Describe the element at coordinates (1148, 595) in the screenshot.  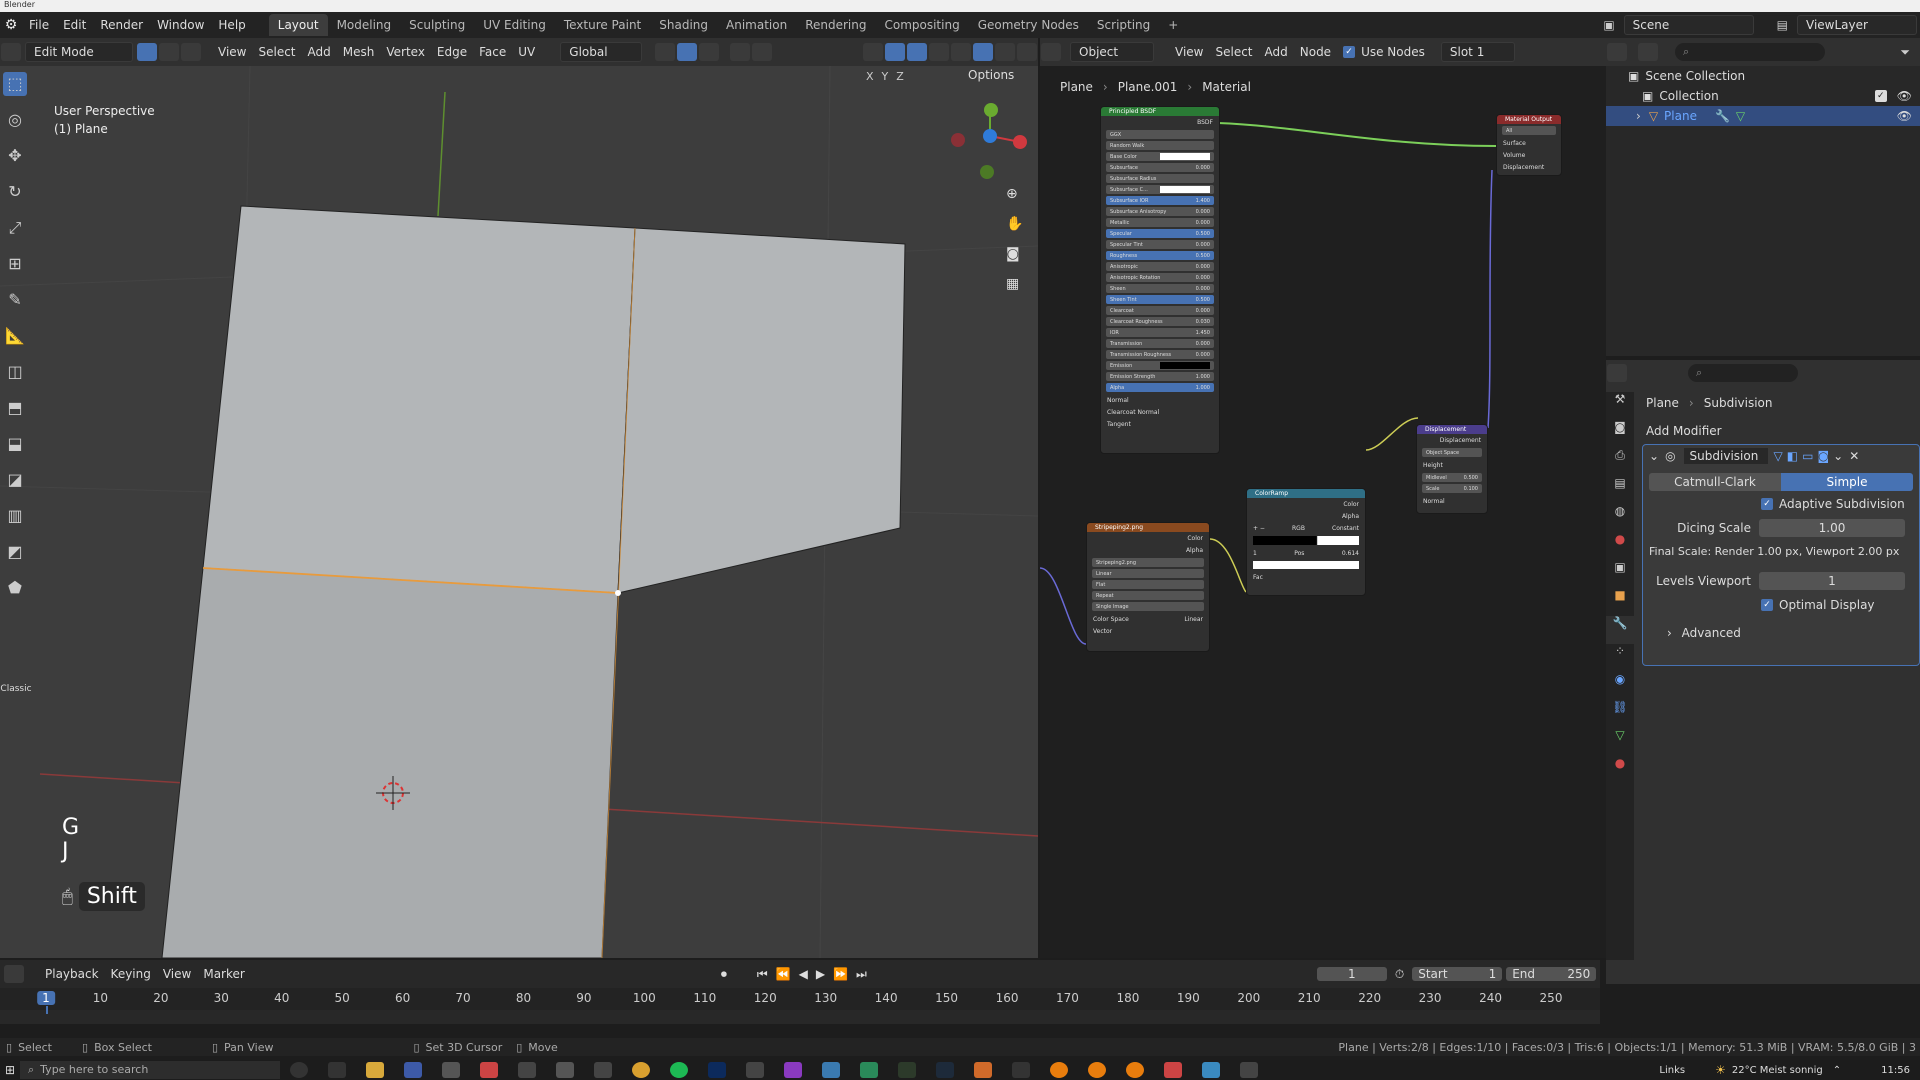
I see `extension-dropdown: Repeat` at that location.